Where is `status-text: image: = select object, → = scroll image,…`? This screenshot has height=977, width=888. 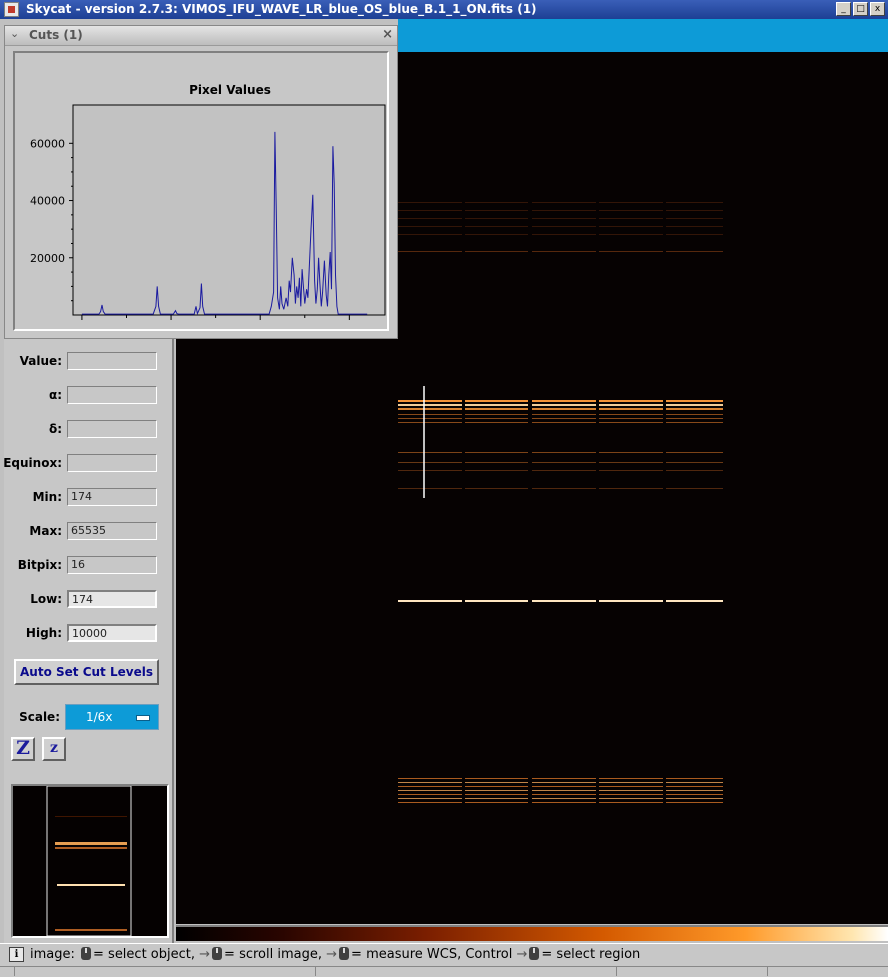
status-text: image: = select object, → = scroll image,… is located at coordinates (335, 954).